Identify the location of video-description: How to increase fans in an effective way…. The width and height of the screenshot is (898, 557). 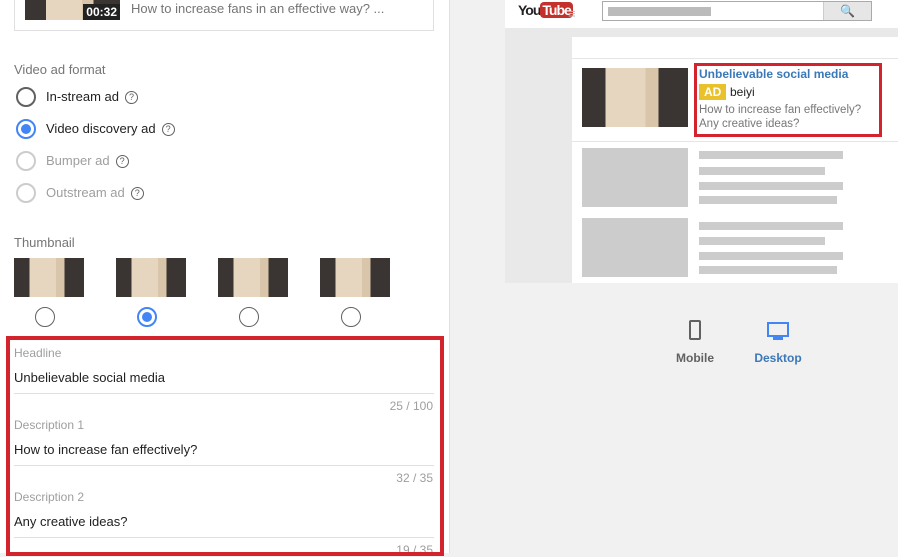
(258, 8).